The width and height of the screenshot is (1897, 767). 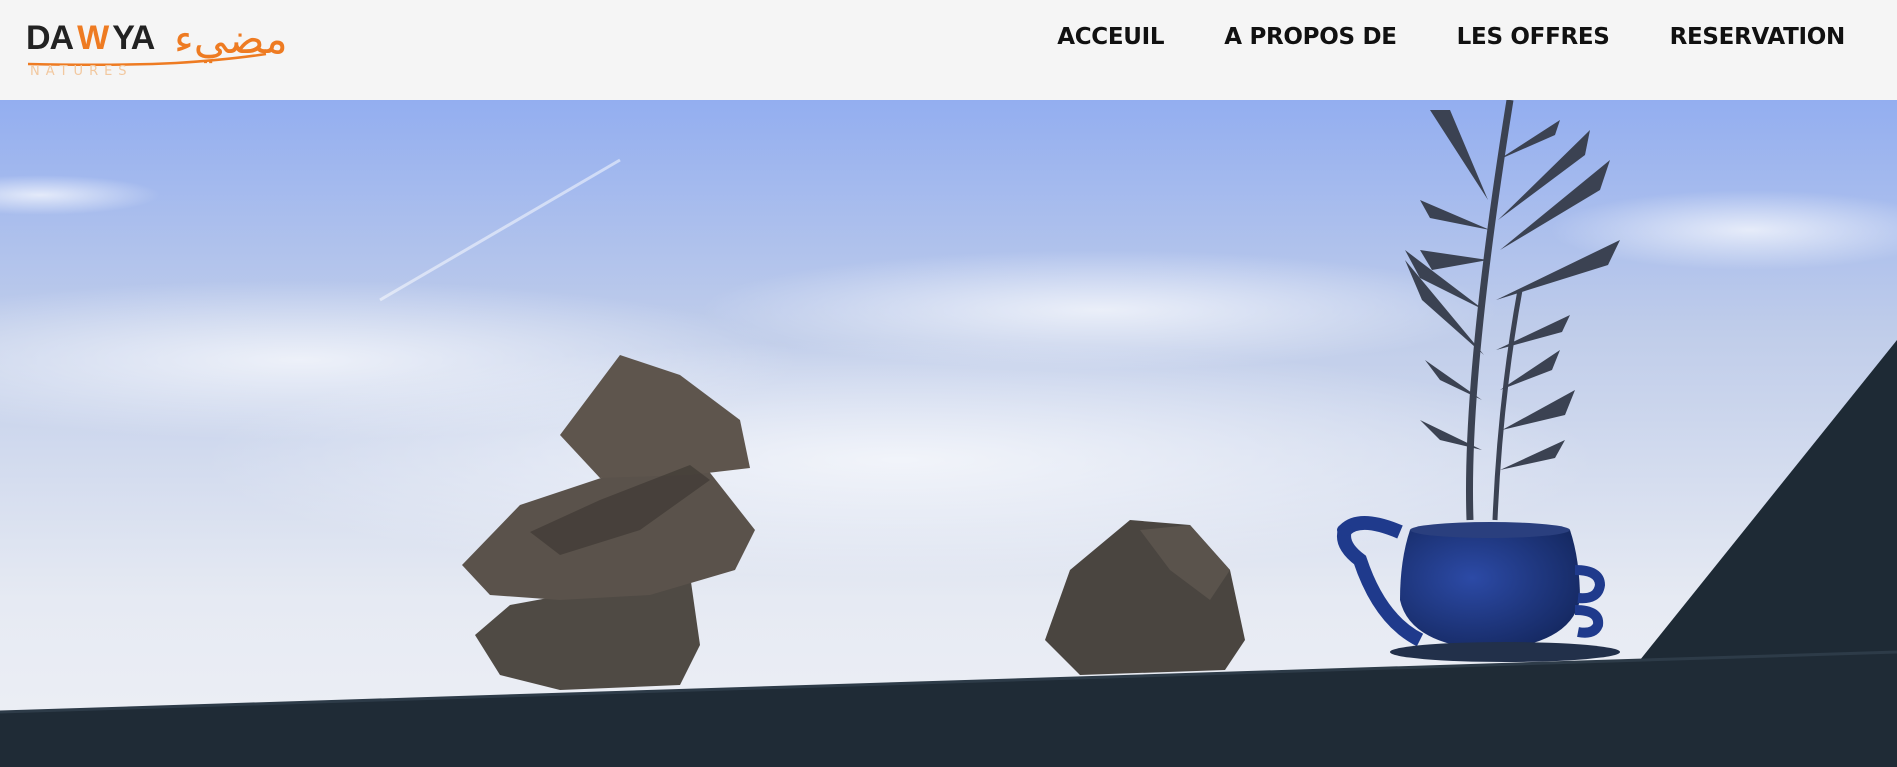 I want to click on nav-item-acceuil: ACCEUIL, so click(x=1110, y=37).